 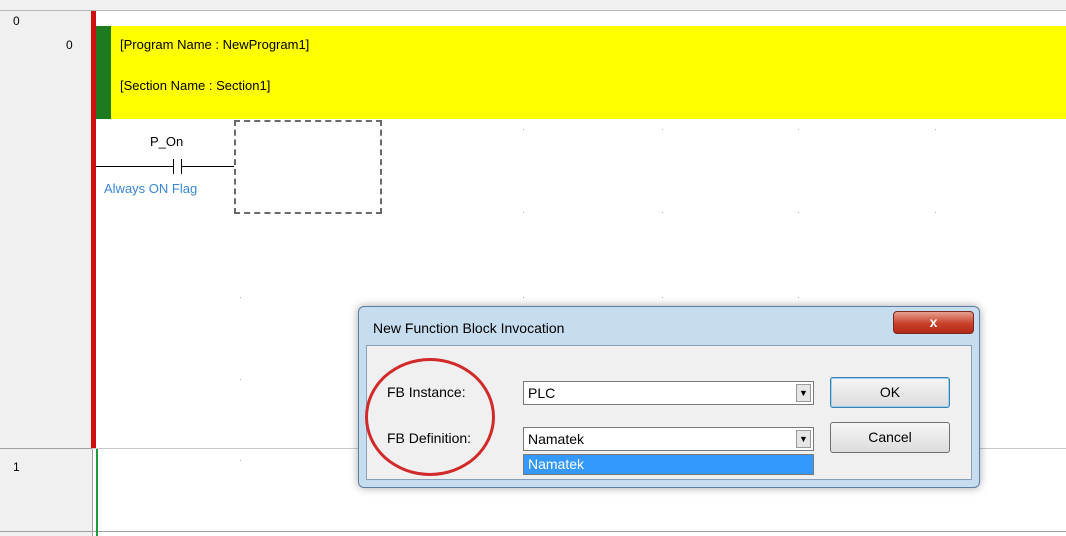 I want to click on annotation-ellipse, so click(x=430, y=417).